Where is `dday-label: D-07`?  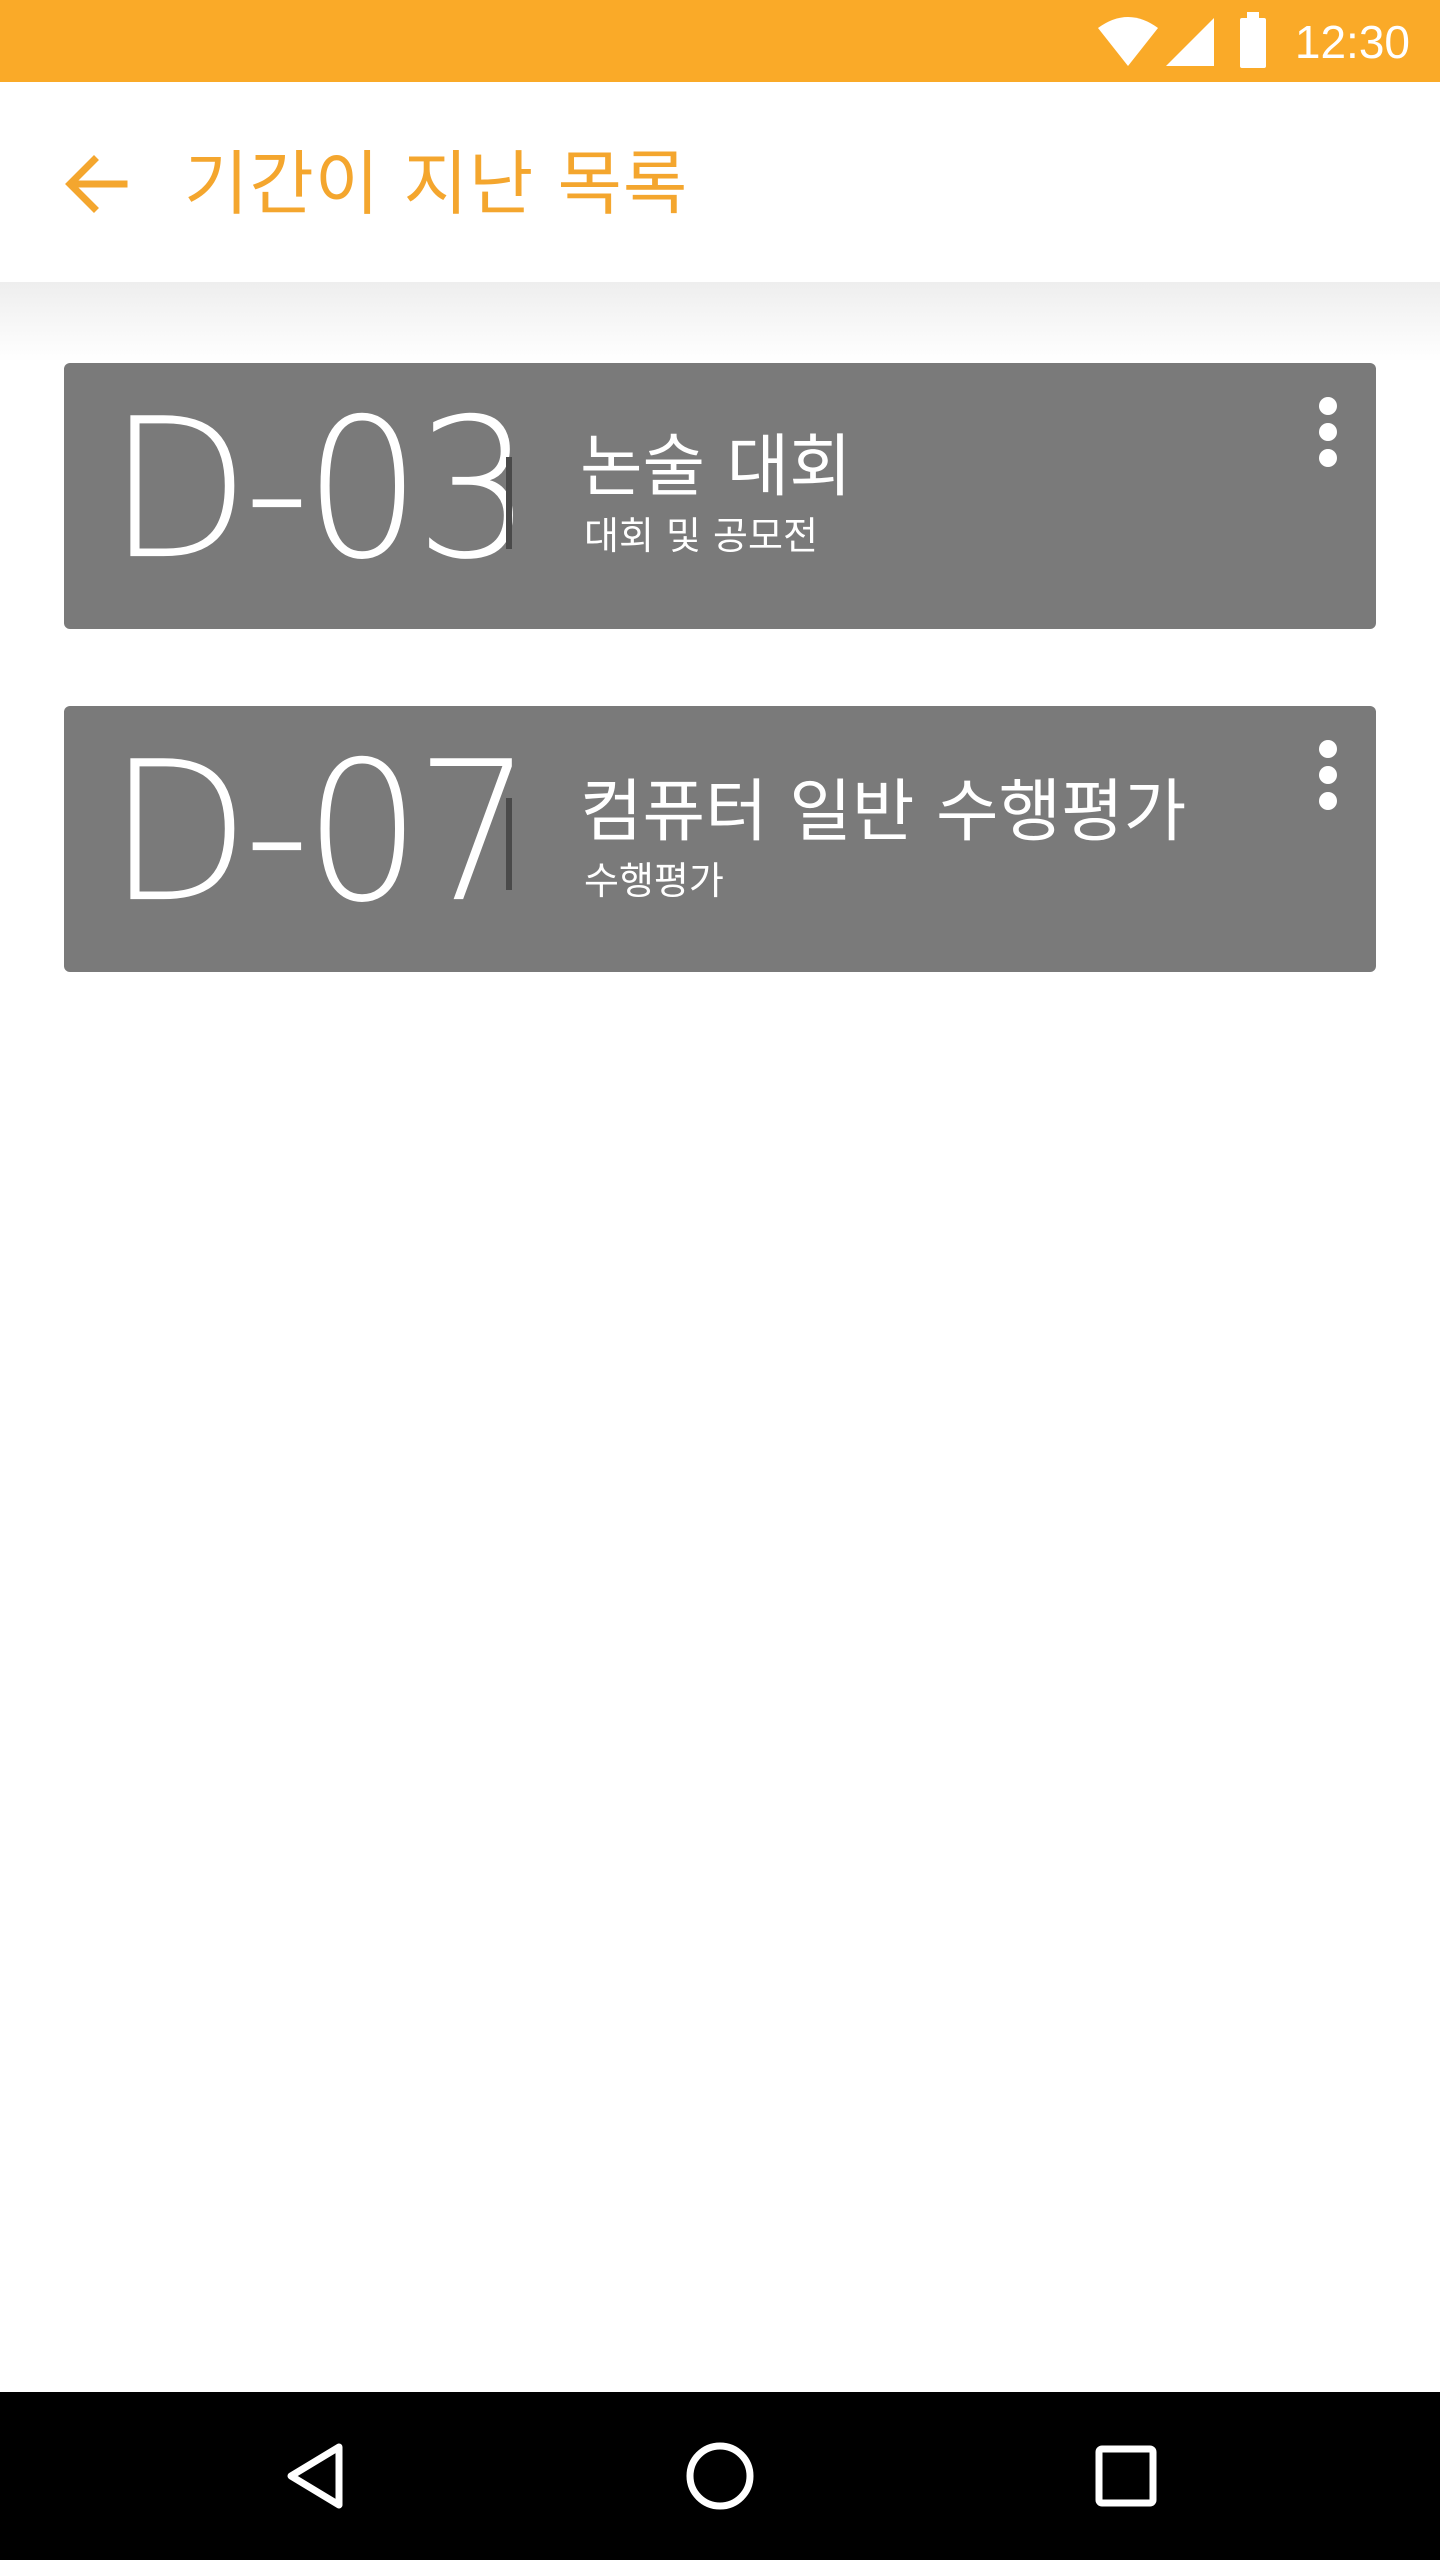
dday-label: D-07 is located at coordinates (320, 833).